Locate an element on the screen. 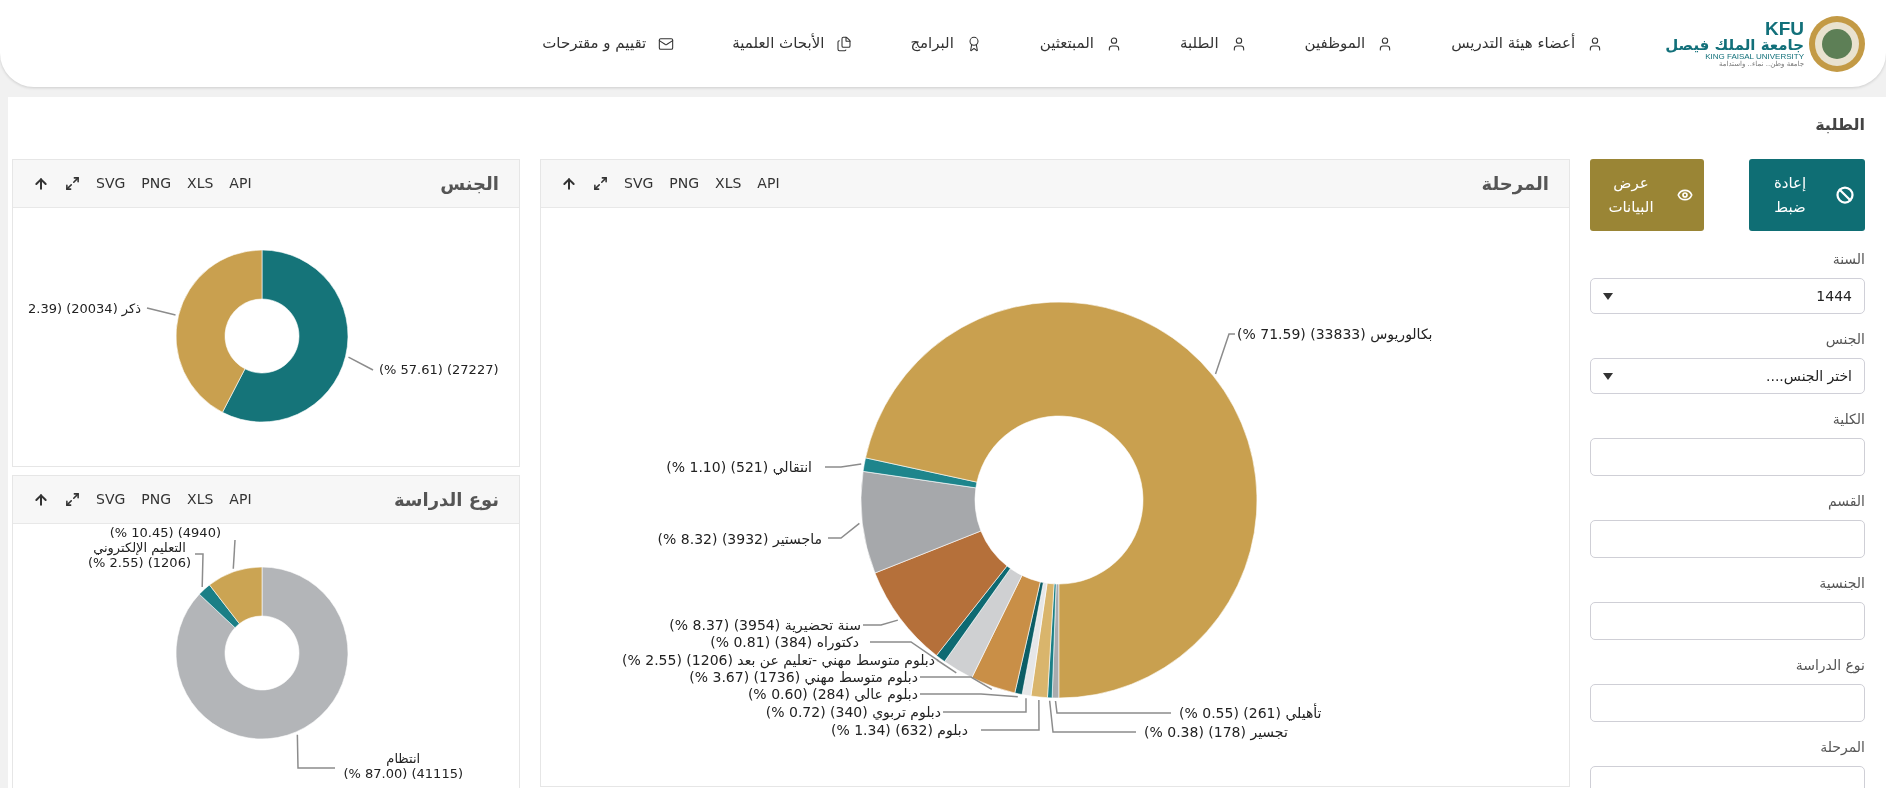 Image resolution: width=1886 pixels, height=788 pixels. view-data-button: عرض البيانات is located at coordinates (1647, 195).